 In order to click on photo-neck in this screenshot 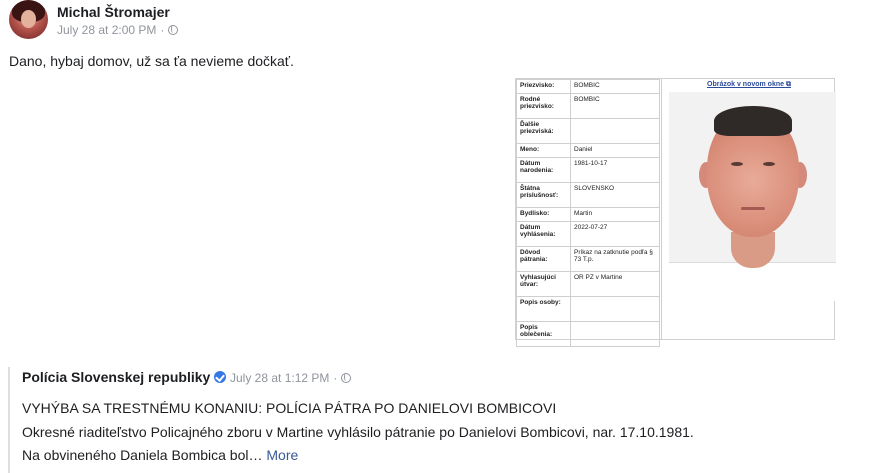, I will do `click(753, 250)`.